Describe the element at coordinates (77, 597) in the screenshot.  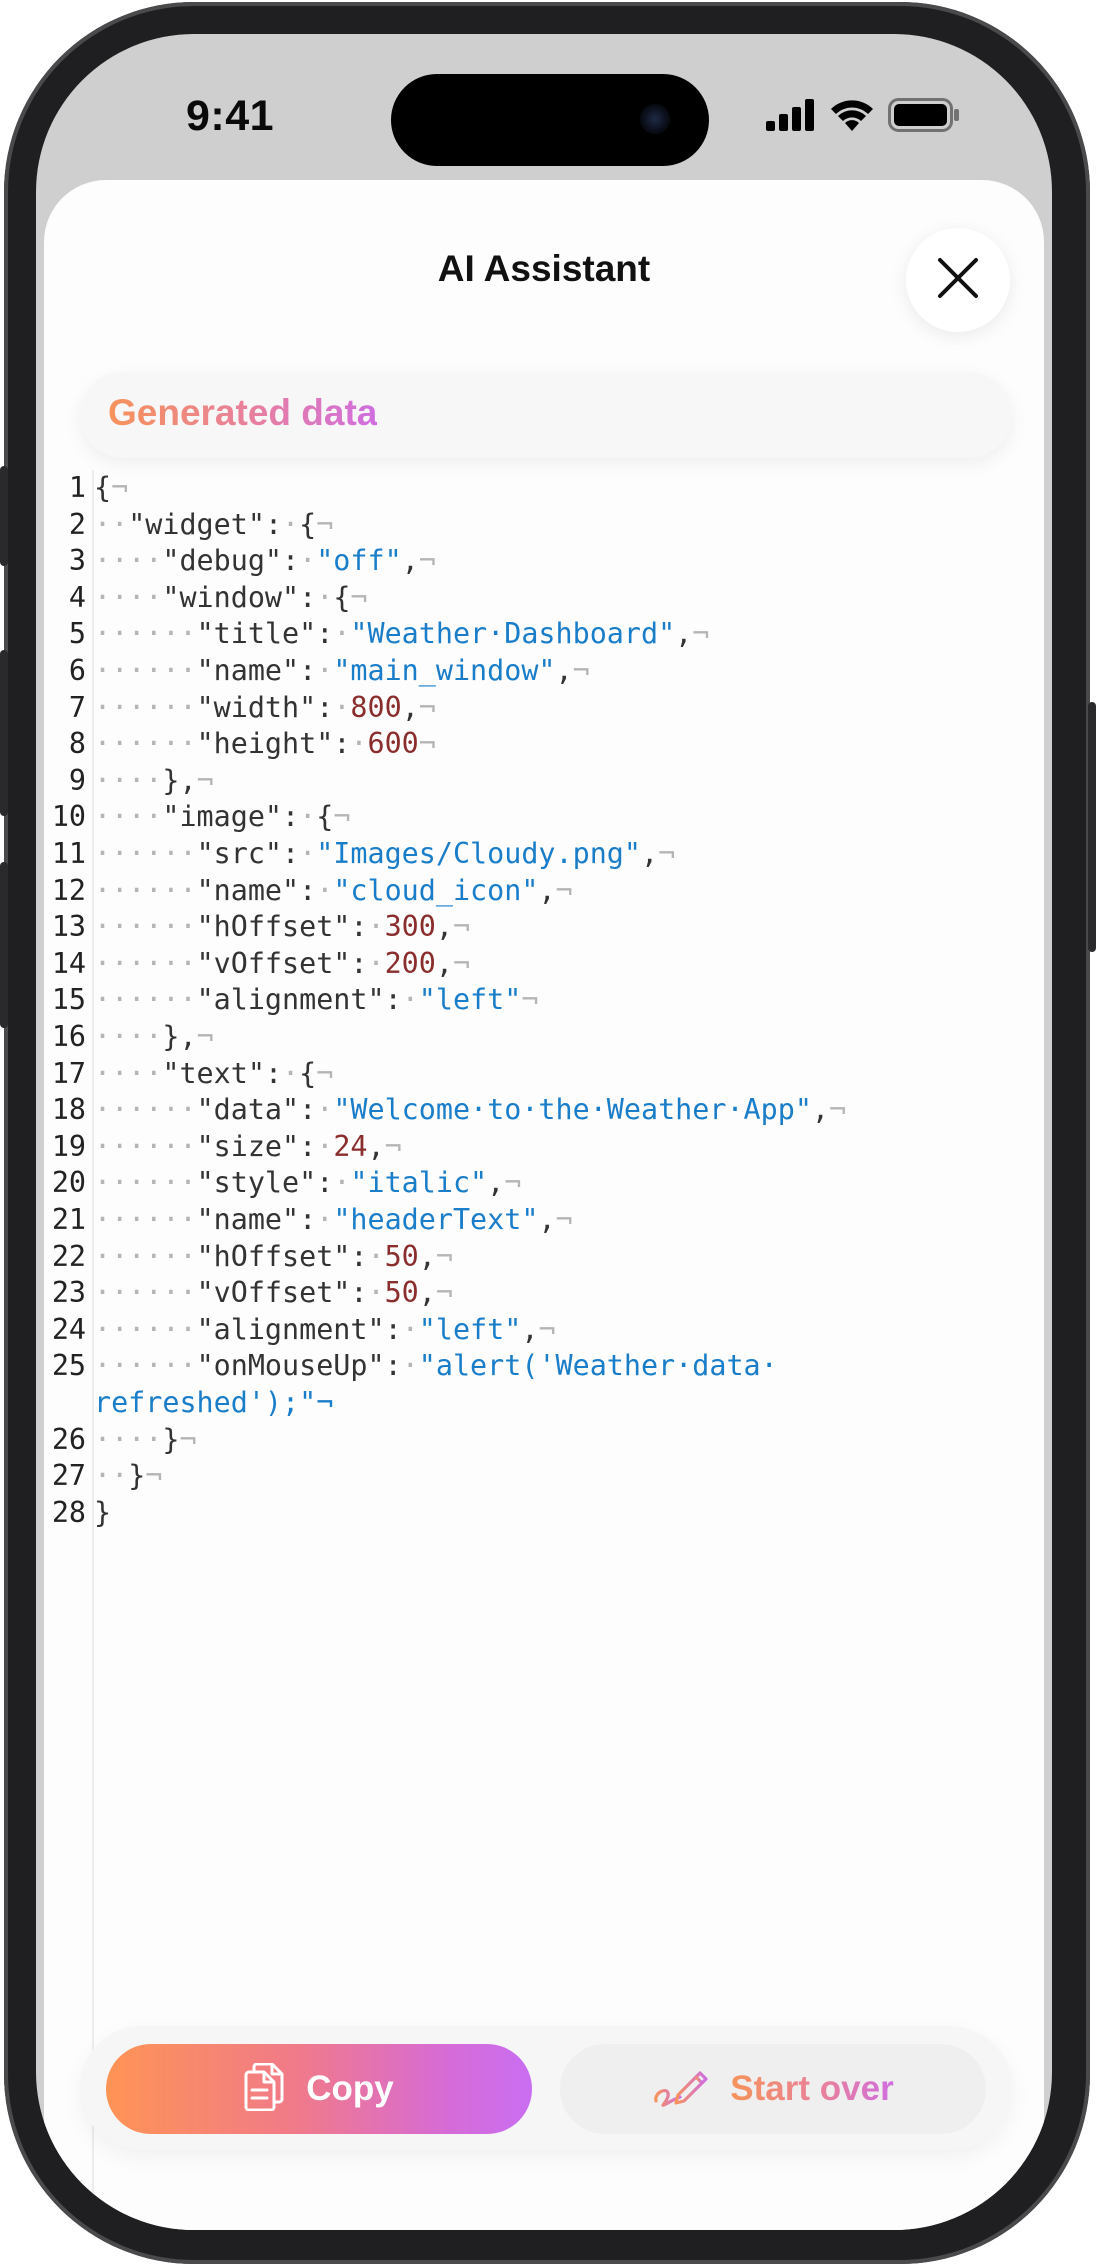
I see `line-number: 4` at that location.